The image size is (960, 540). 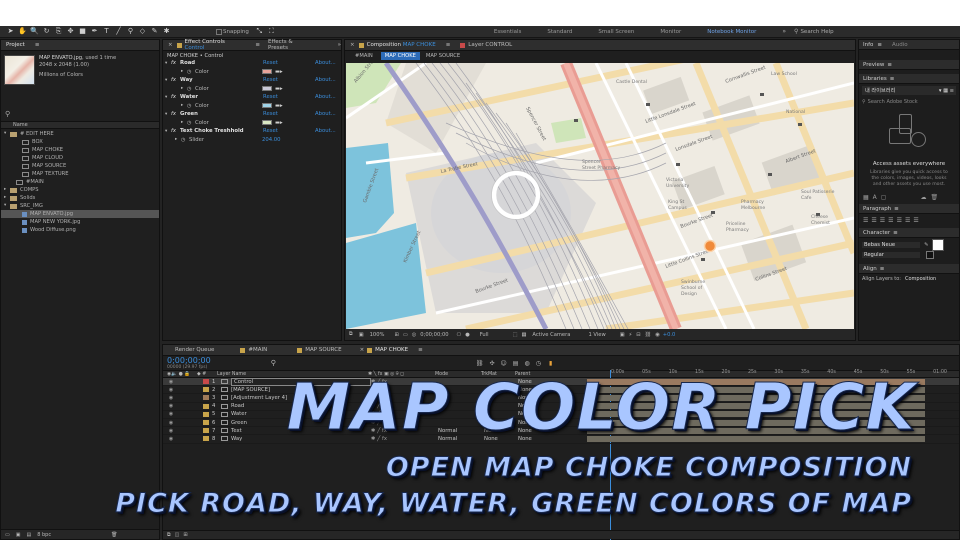 I want to click on snap-edges-icon: ⛶, so click(x=271, y=31).